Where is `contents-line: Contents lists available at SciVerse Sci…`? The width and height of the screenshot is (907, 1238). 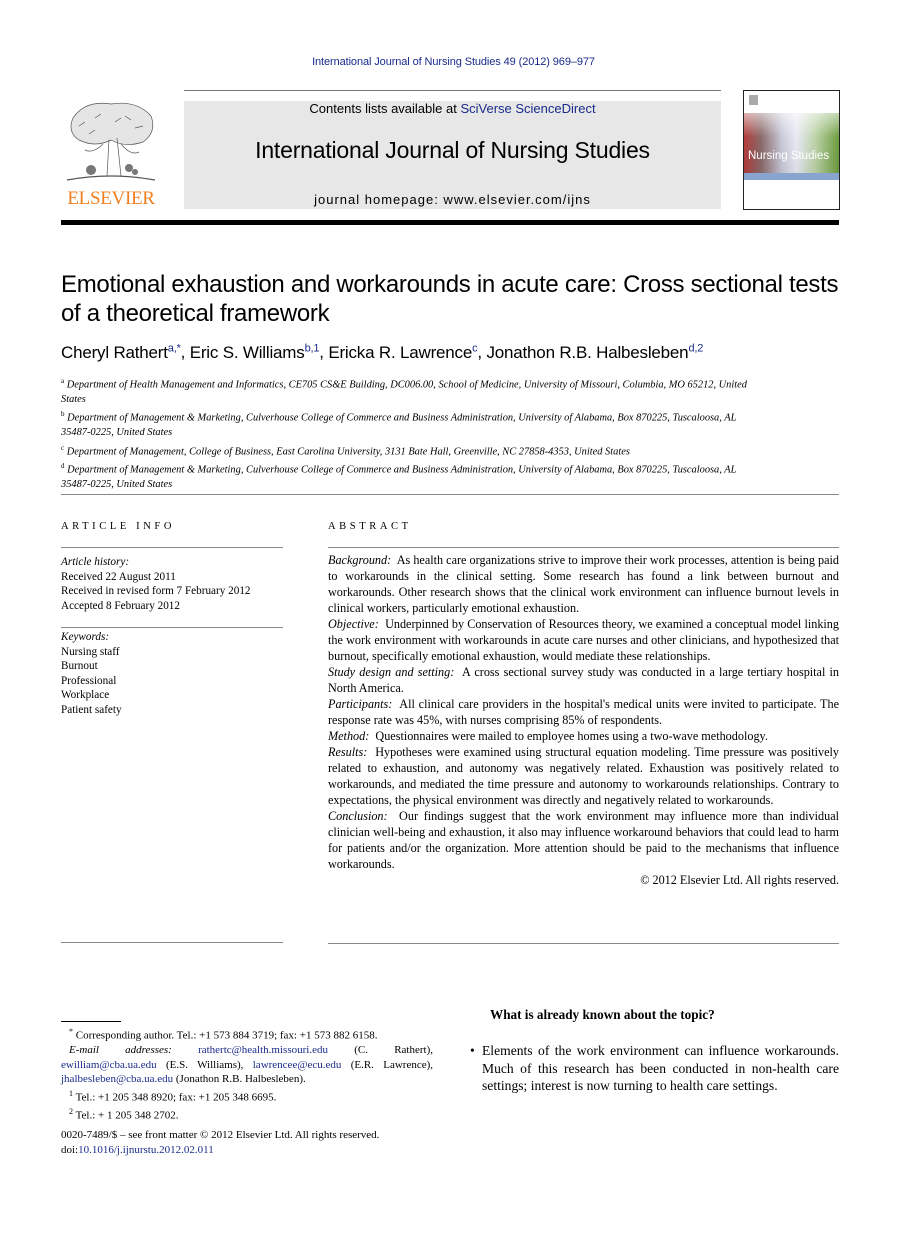
contents-line: Contents lists available at SciVerse Sci… is located at coordinates (452, 108).